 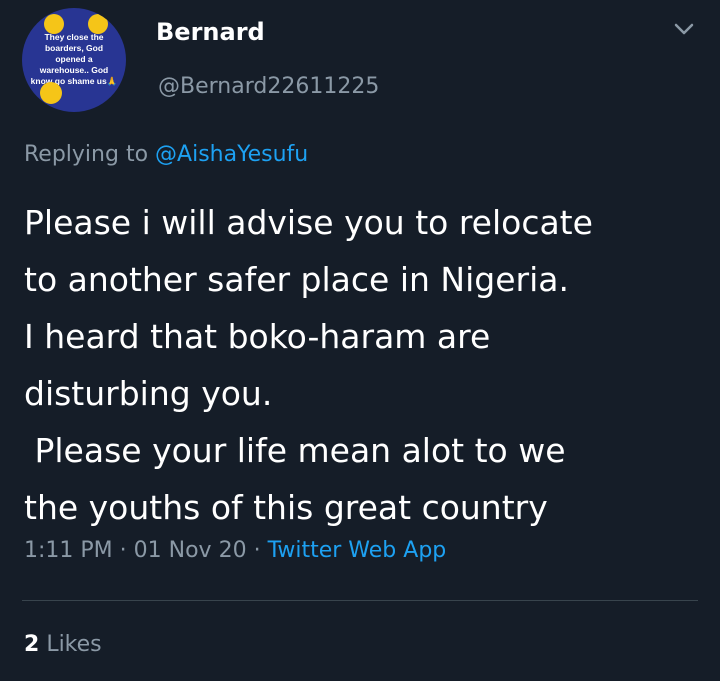 What do you see at coordinates (32, 644) in the screenshot?
I see `likes-count: 2` at bounding box center [32, 644].